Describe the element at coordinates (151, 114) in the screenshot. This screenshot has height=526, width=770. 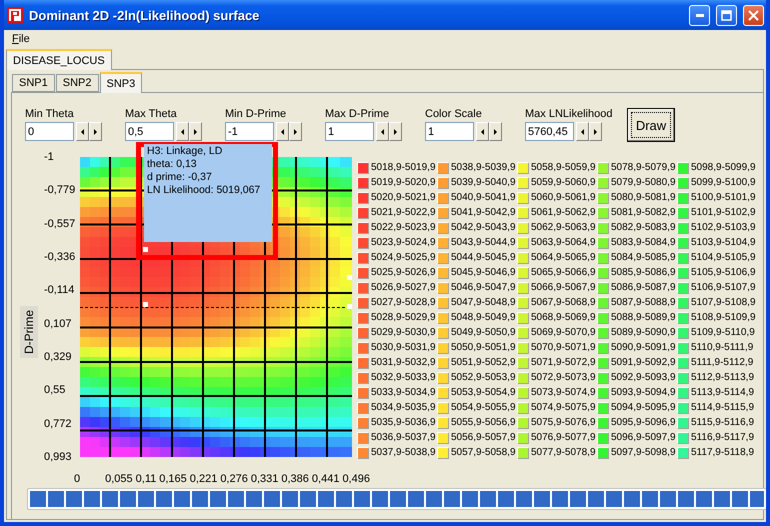
I see `field-label: Max Theta` at that location.